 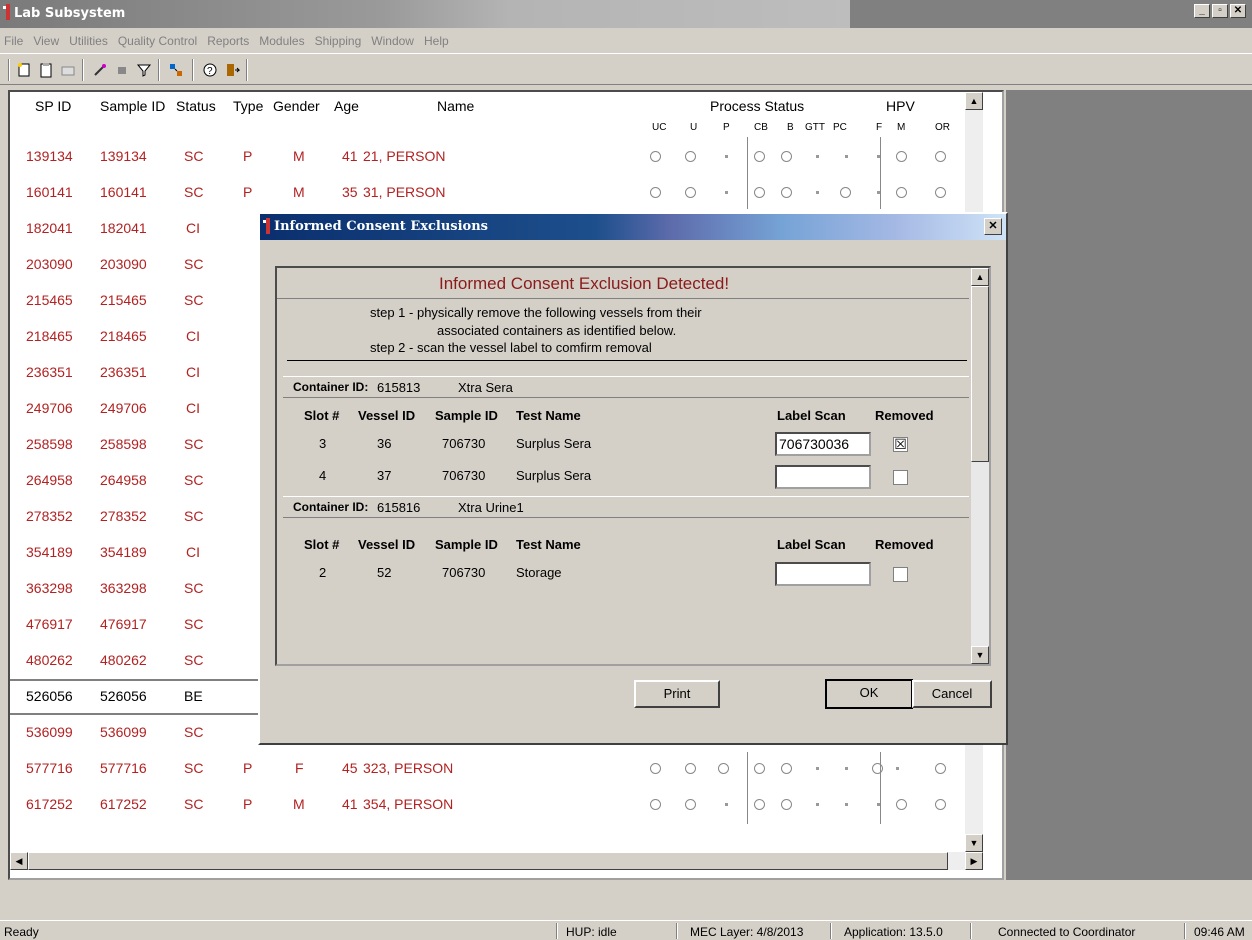 What do you see at coordinates (456, 106) in the screenshot?
I see `col-name: Name` at bounding box center [456, 106].